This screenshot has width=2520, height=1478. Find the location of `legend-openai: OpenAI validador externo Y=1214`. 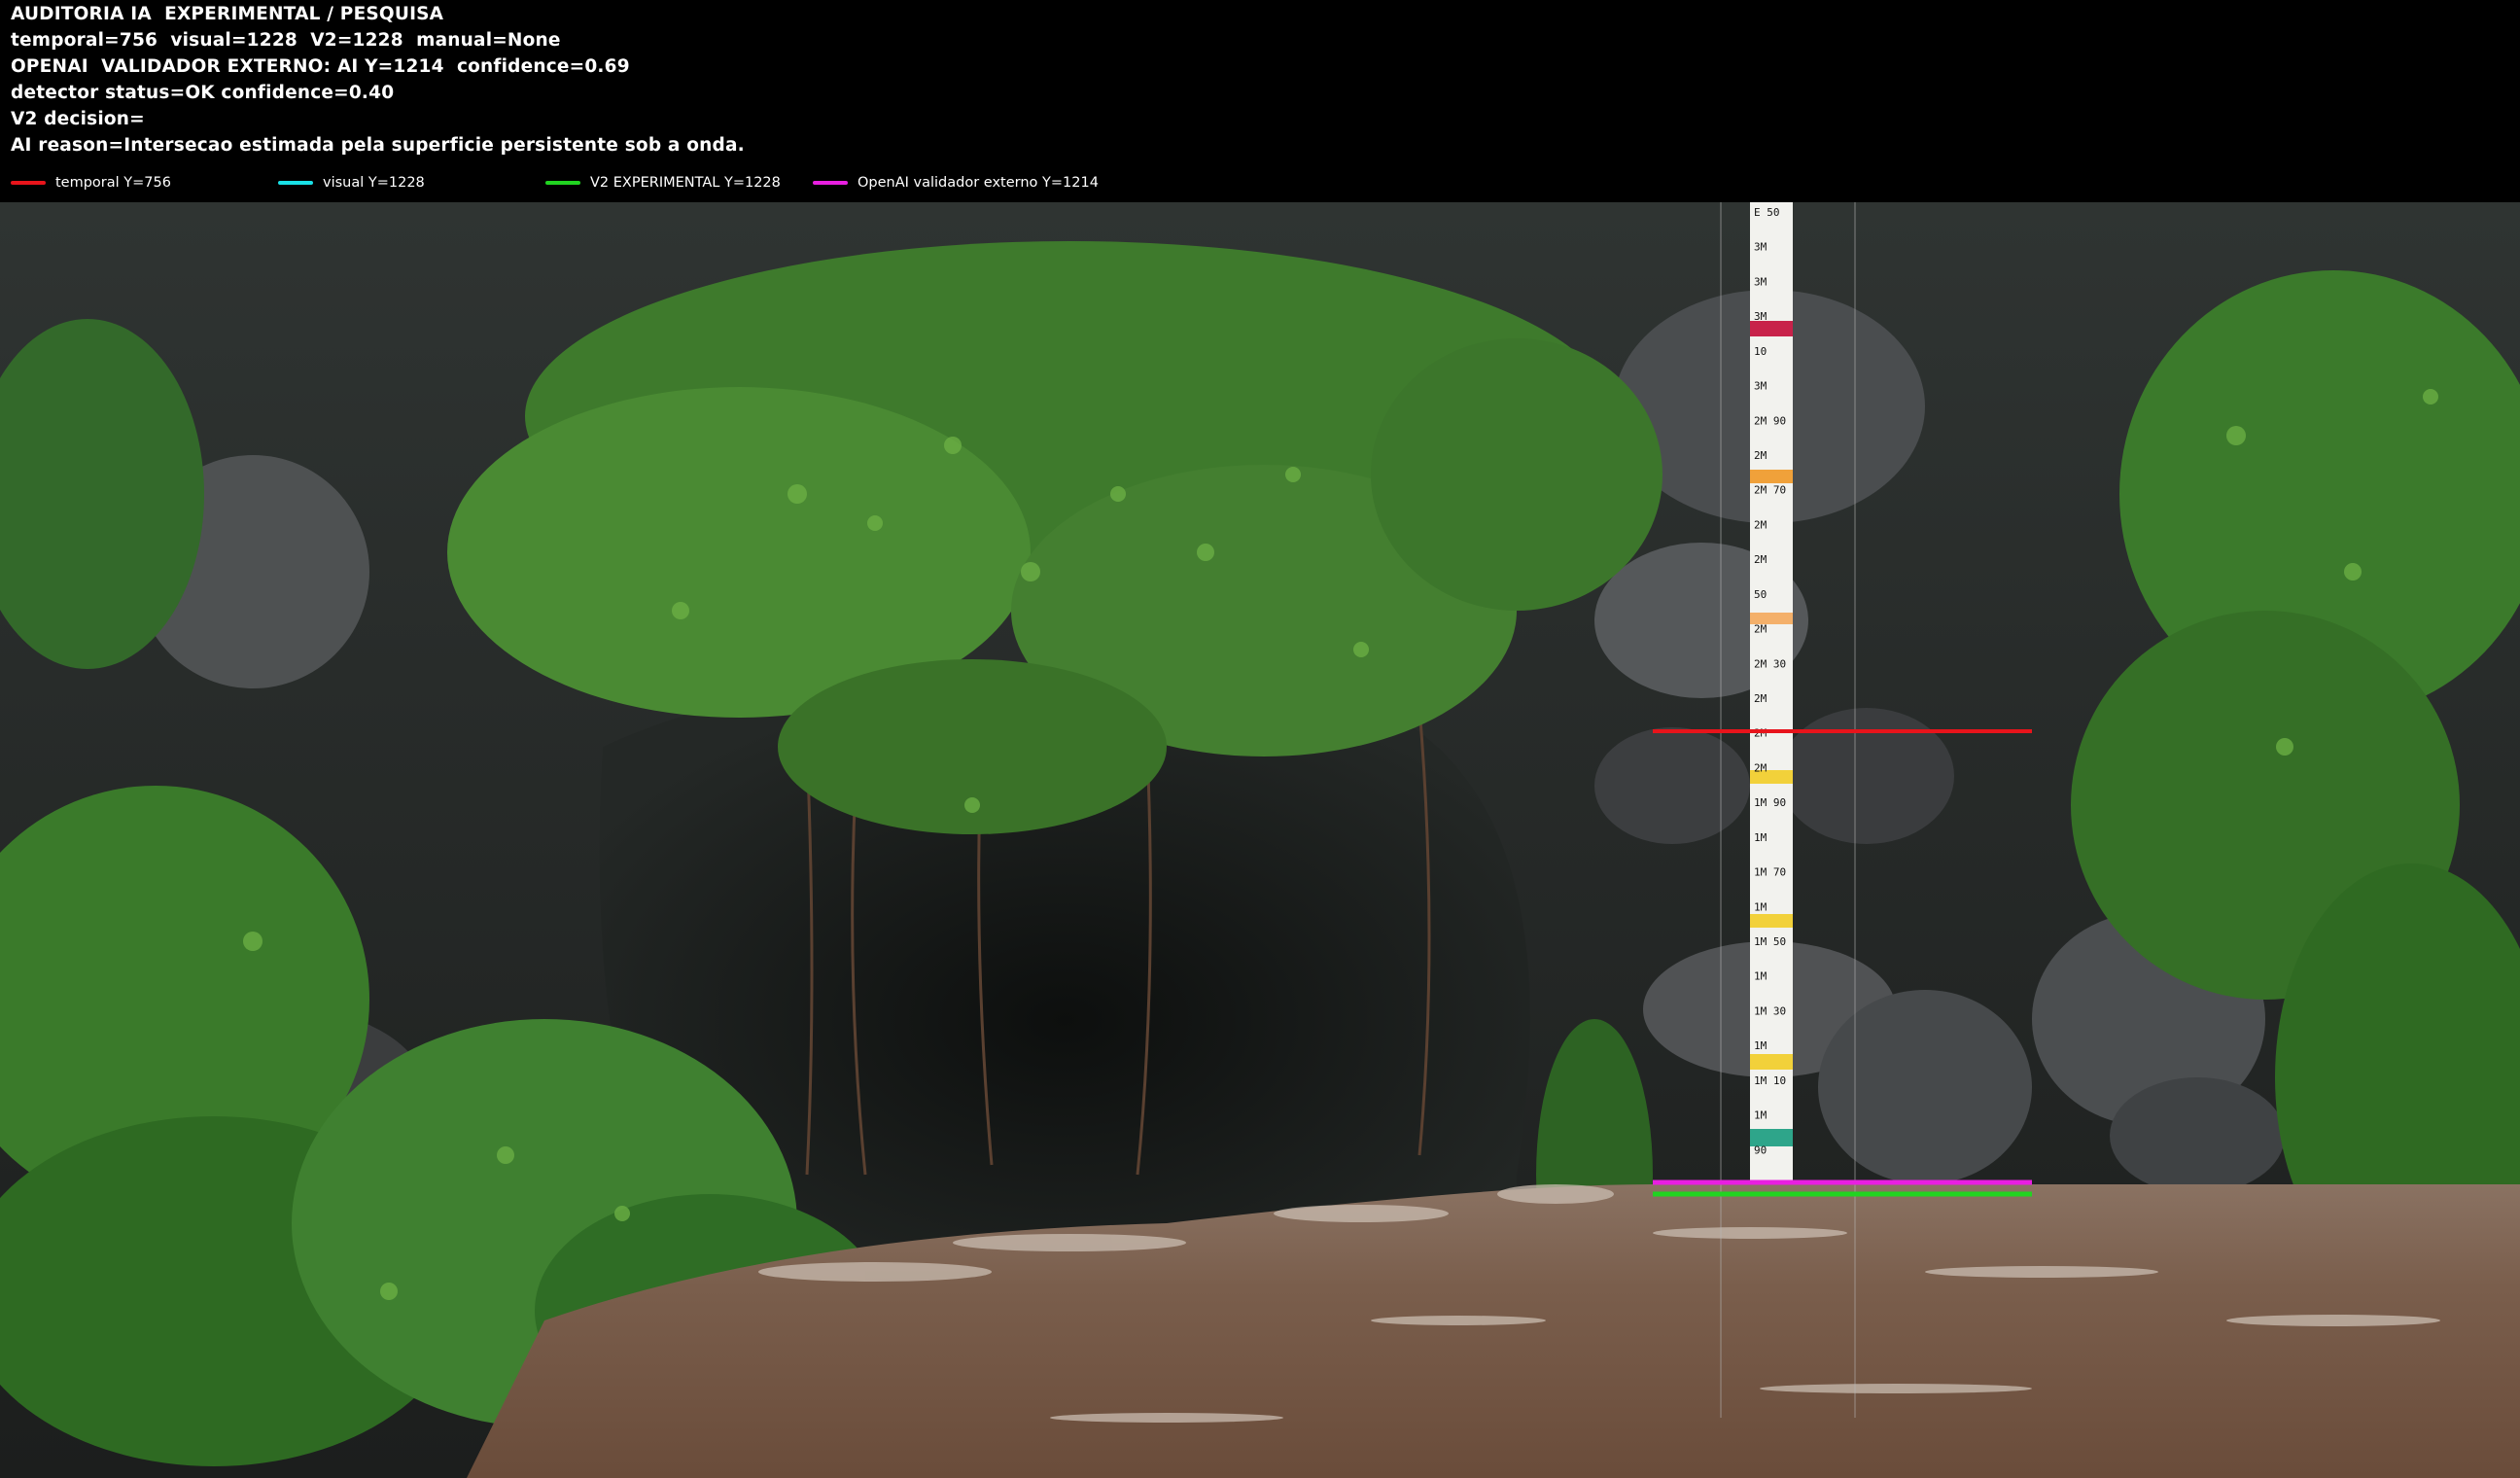

legend-openai: OpenAI validador externo Y=1214 is located at coordinates (956, 183).